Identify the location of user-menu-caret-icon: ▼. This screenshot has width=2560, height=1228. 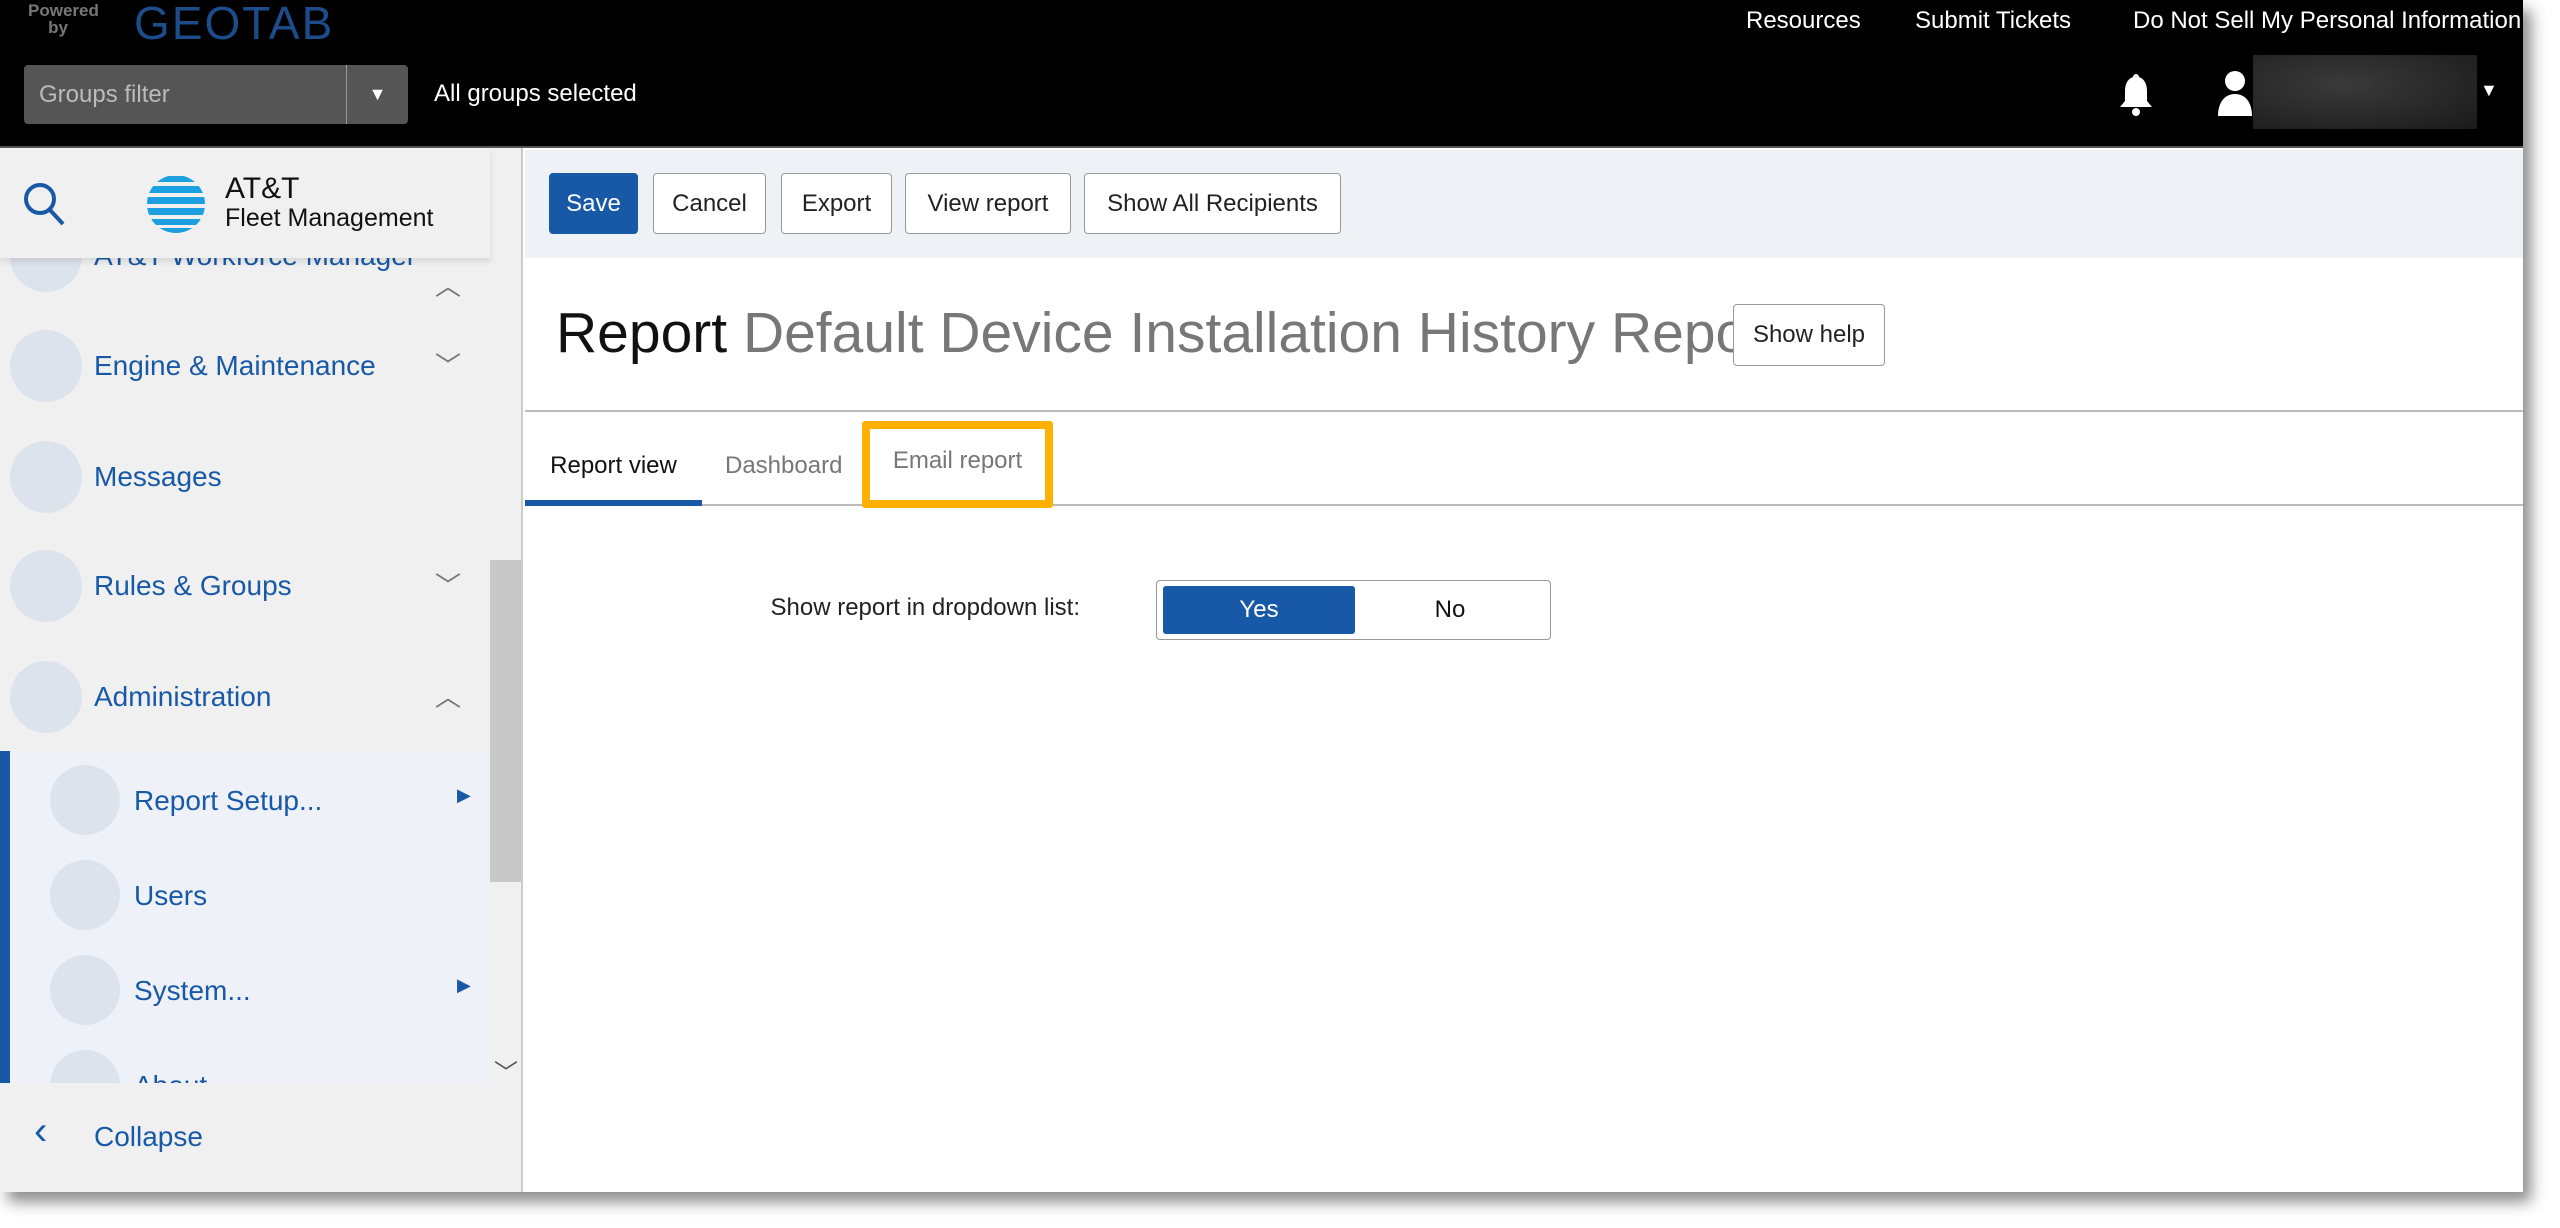
(2489, 90).